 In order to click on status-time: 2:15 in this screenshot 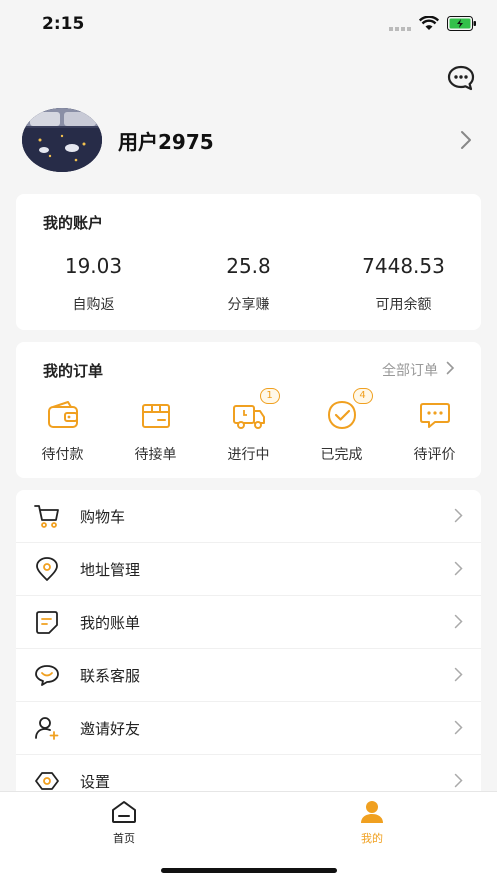, I will do `click(63, 24)`.